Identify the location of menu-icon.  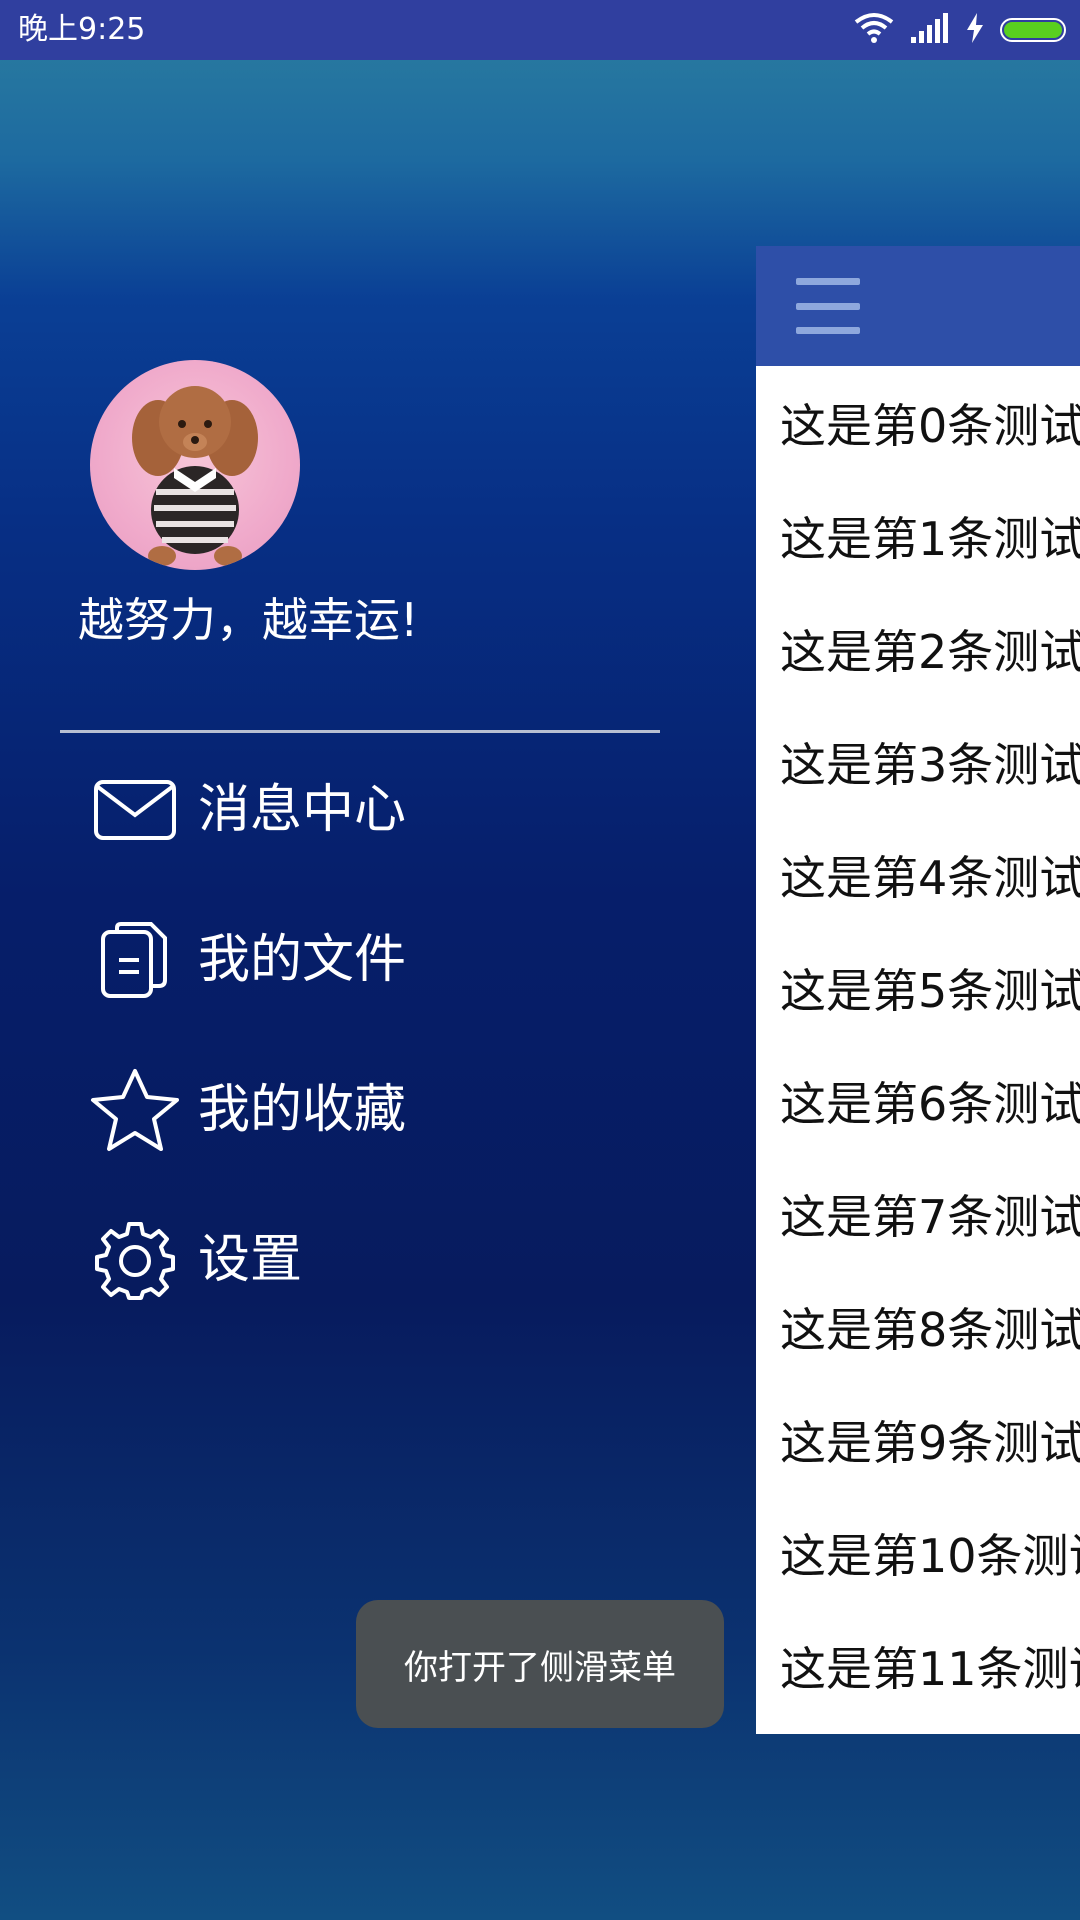
(828, 306).